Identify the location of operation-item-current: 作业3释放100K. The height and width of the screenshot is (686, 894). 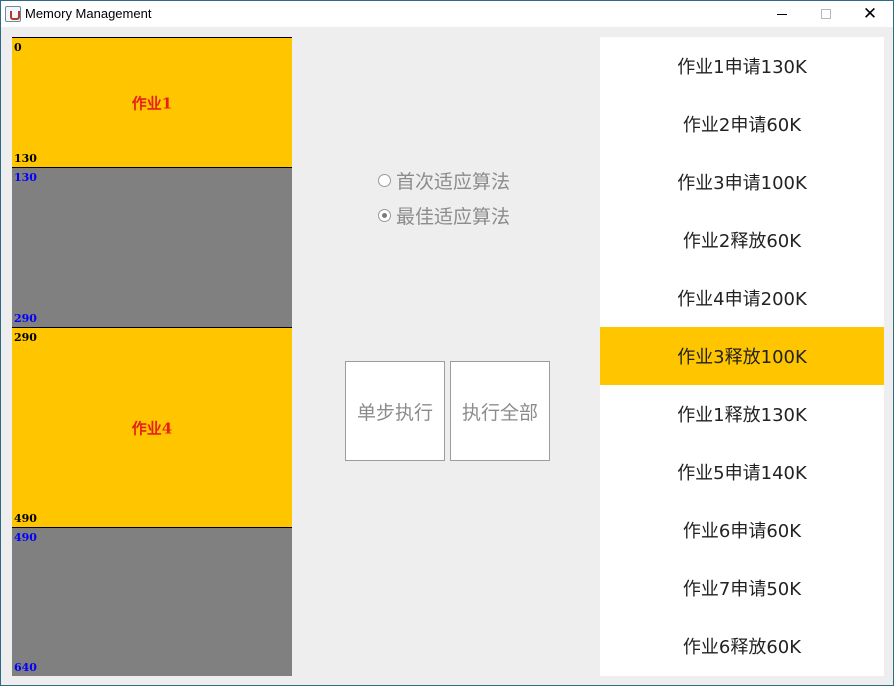
(742, 356).